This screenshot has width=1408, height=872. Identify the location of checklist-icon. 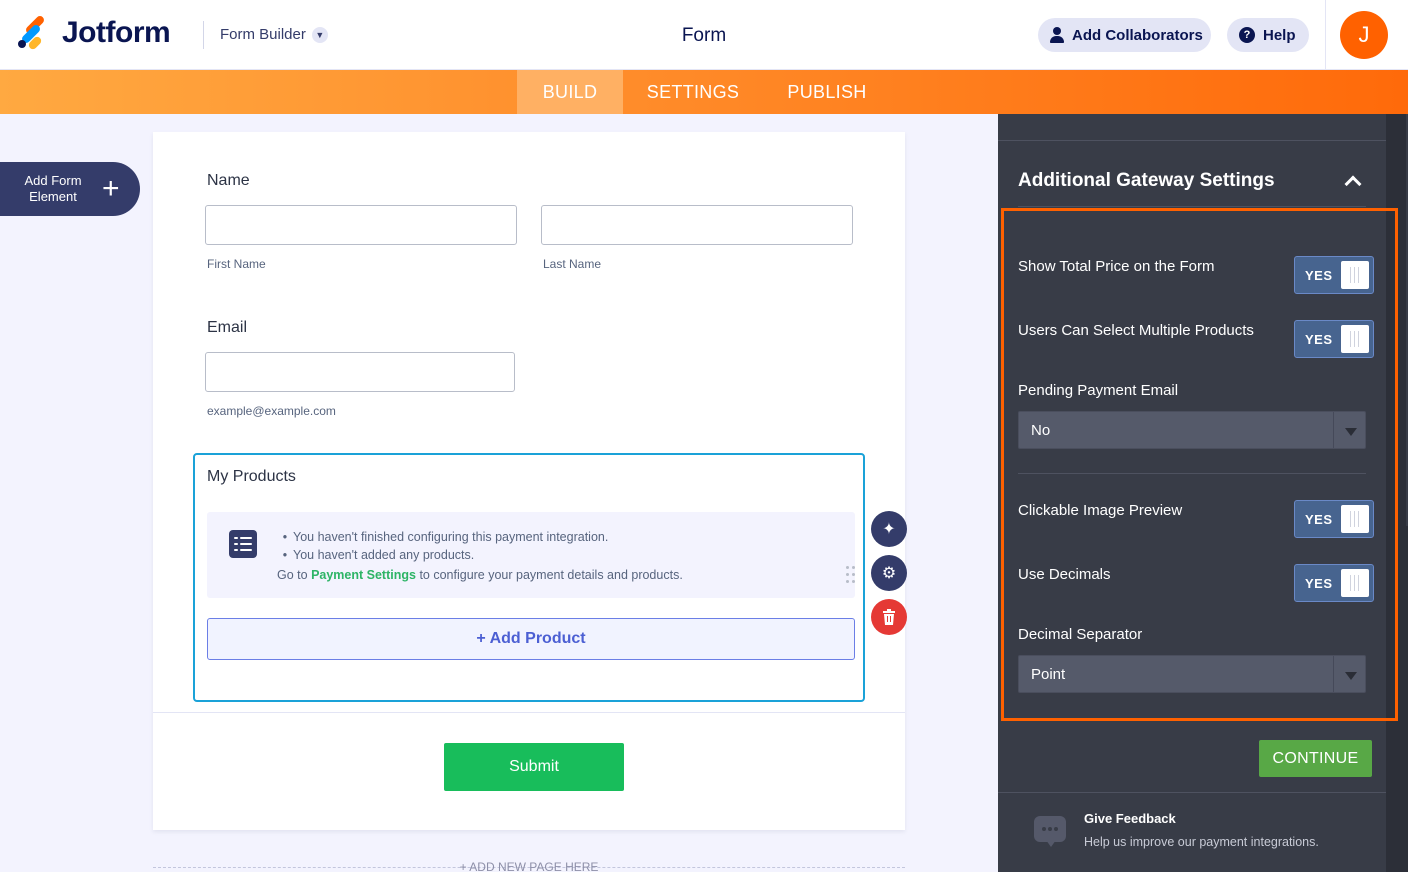
(243, 544).